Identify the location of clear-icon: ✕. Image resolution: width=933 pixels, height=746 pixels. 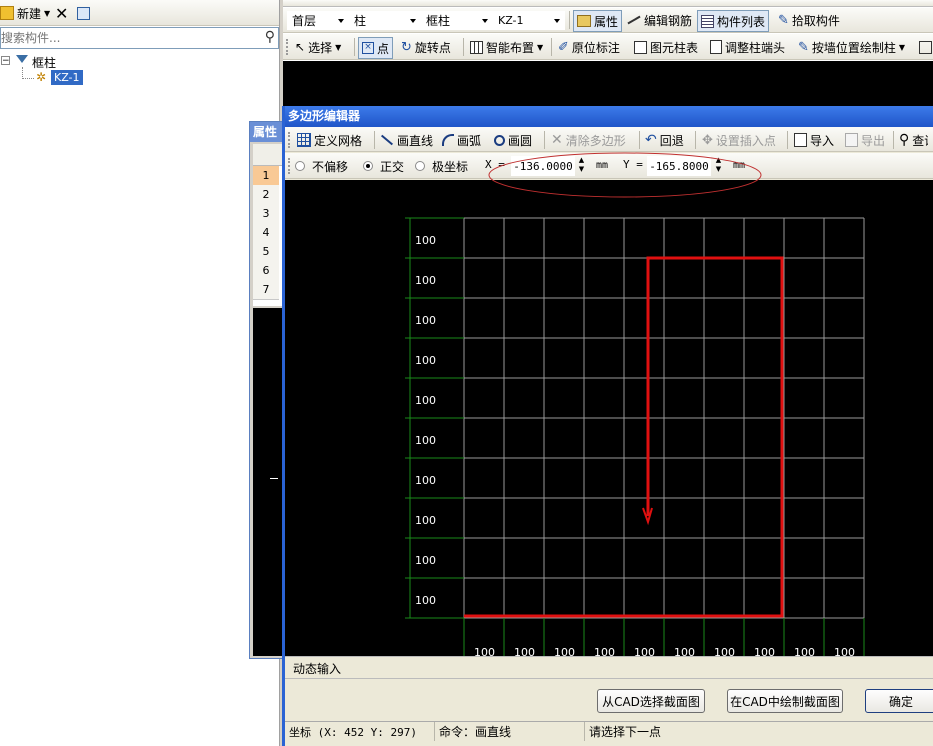
(557, 140).